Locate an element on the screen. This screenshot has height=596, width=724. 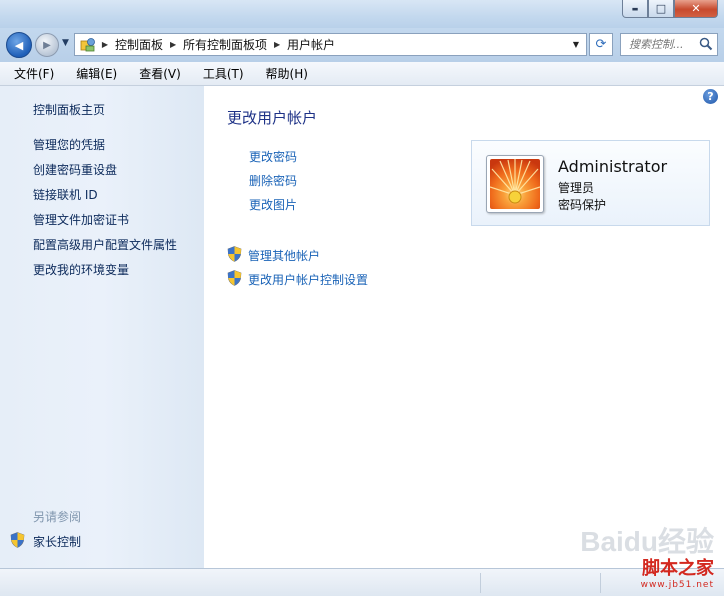
manage-other-accounts-link: 管理其他帐户 is located at coordinates (273, 255).